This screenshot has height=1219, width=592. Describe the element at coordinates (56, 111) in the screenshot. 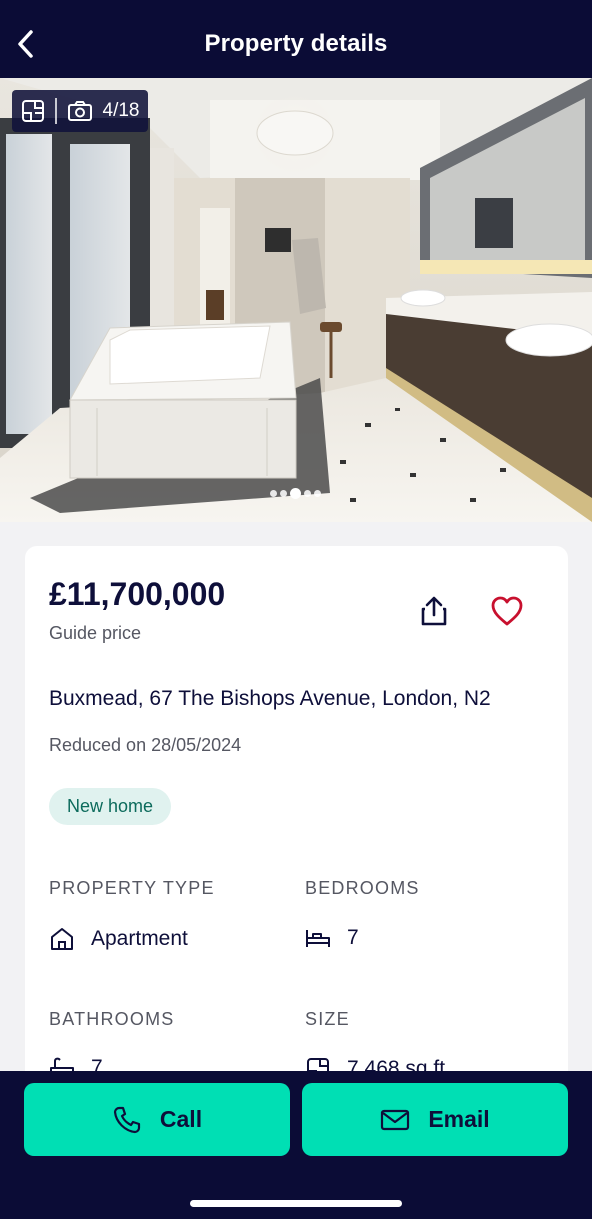

I see `badge-divider` at that location.